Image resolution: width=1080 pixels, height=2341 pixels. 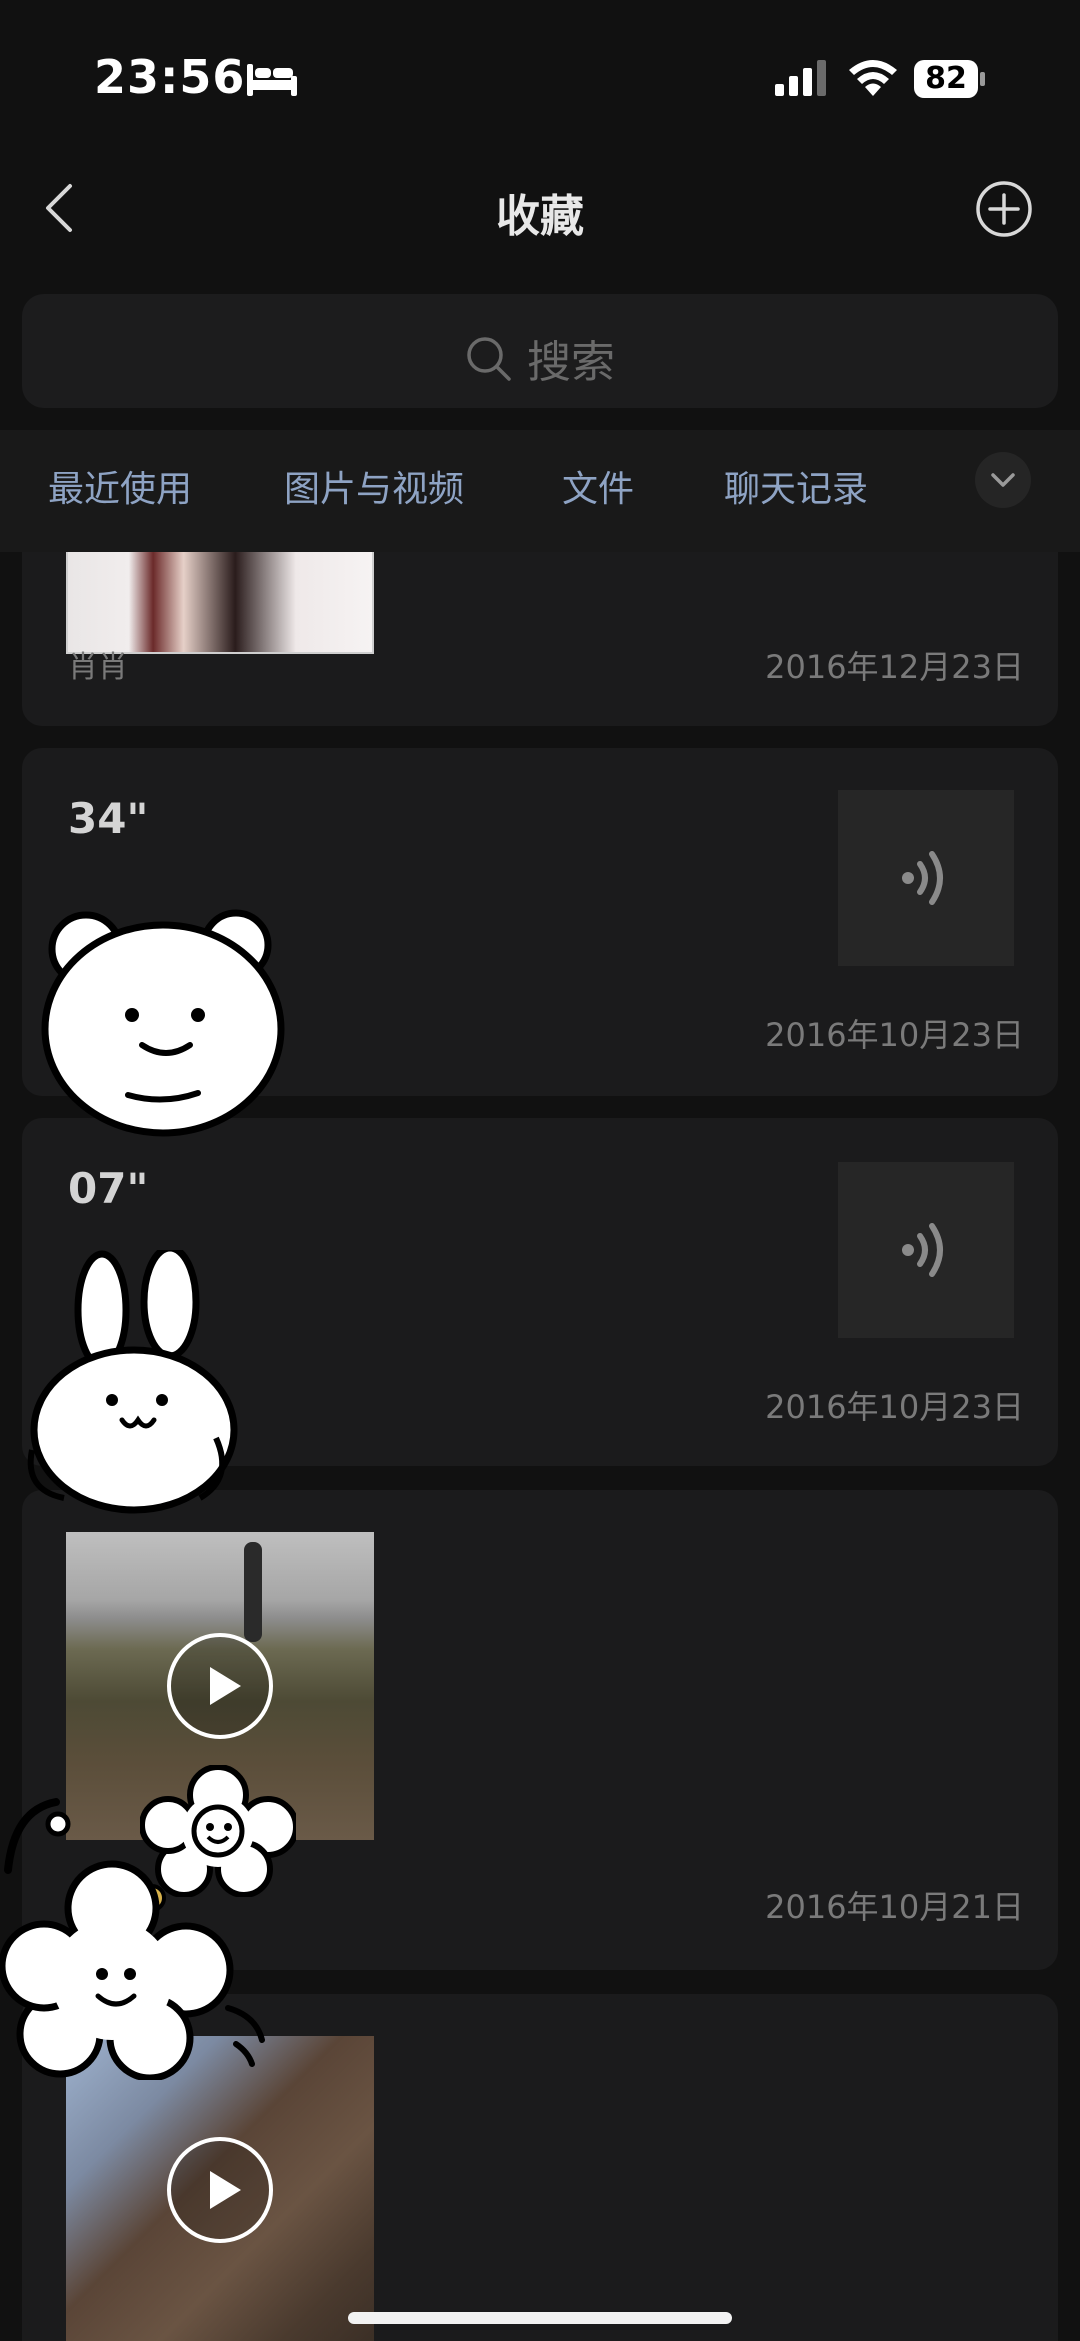 I want to click on home-indicator, so click(x=540, y=2318).